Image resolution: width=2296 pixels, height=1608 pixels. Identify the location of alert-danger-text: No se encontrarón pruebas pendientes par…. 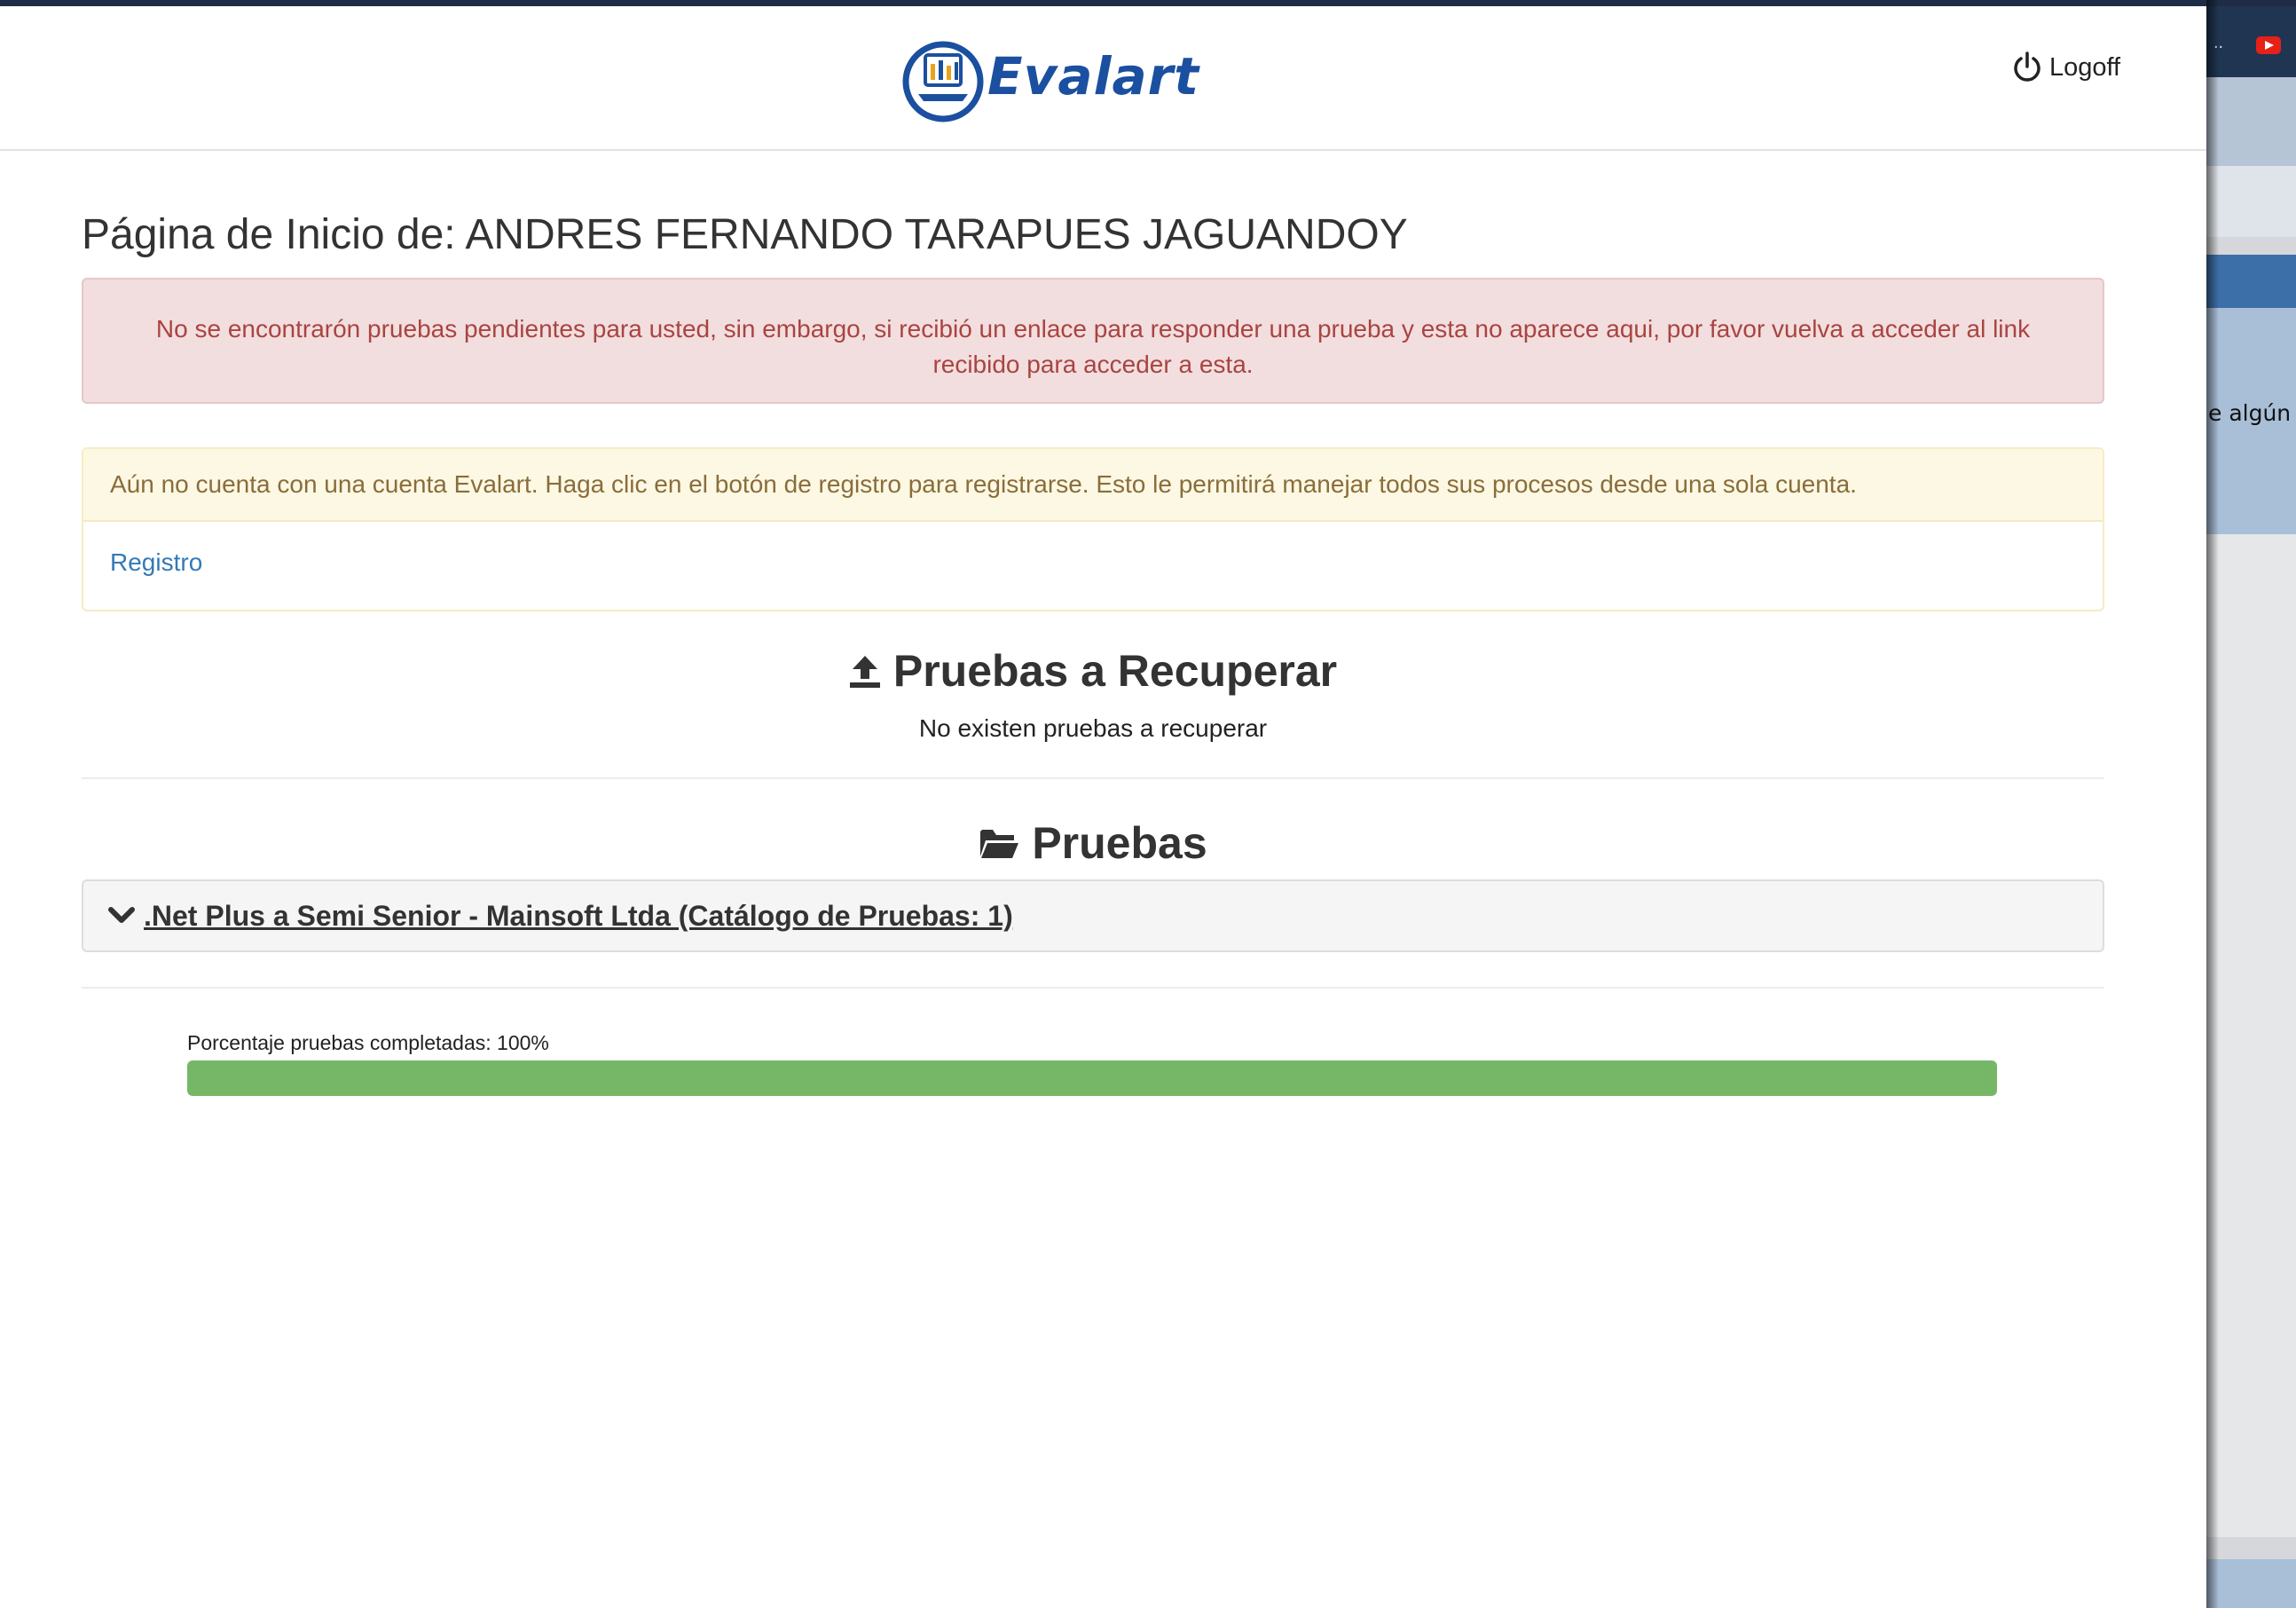
(1093, 346).